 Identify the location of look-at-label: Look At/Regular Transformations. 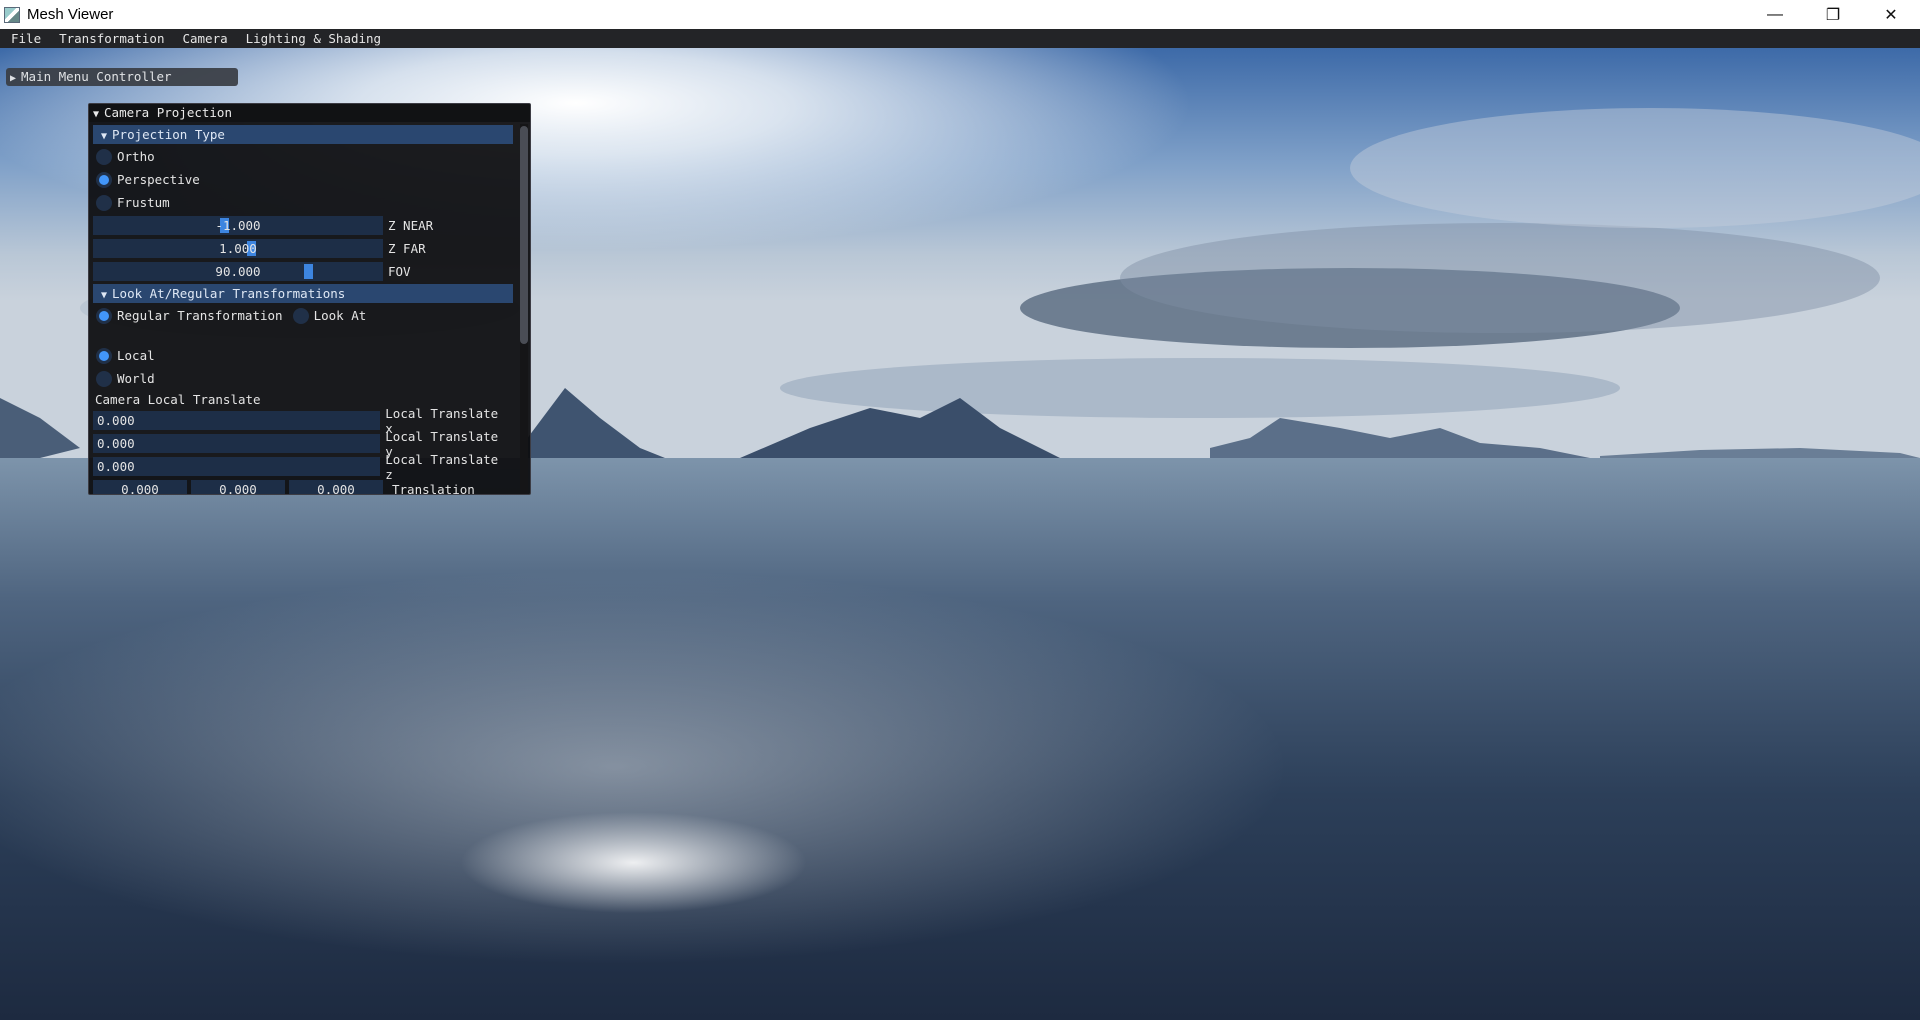
(229, 293).